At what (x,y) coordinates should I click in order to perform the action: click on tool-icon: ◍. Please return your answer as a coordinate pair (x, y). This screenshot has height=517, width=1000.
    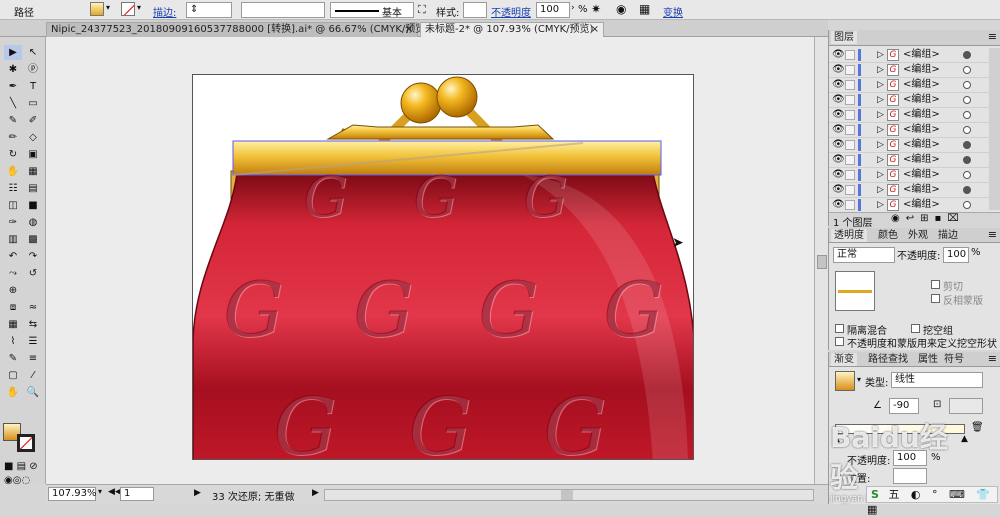
    Looking at the image, I should click on (33, 222).